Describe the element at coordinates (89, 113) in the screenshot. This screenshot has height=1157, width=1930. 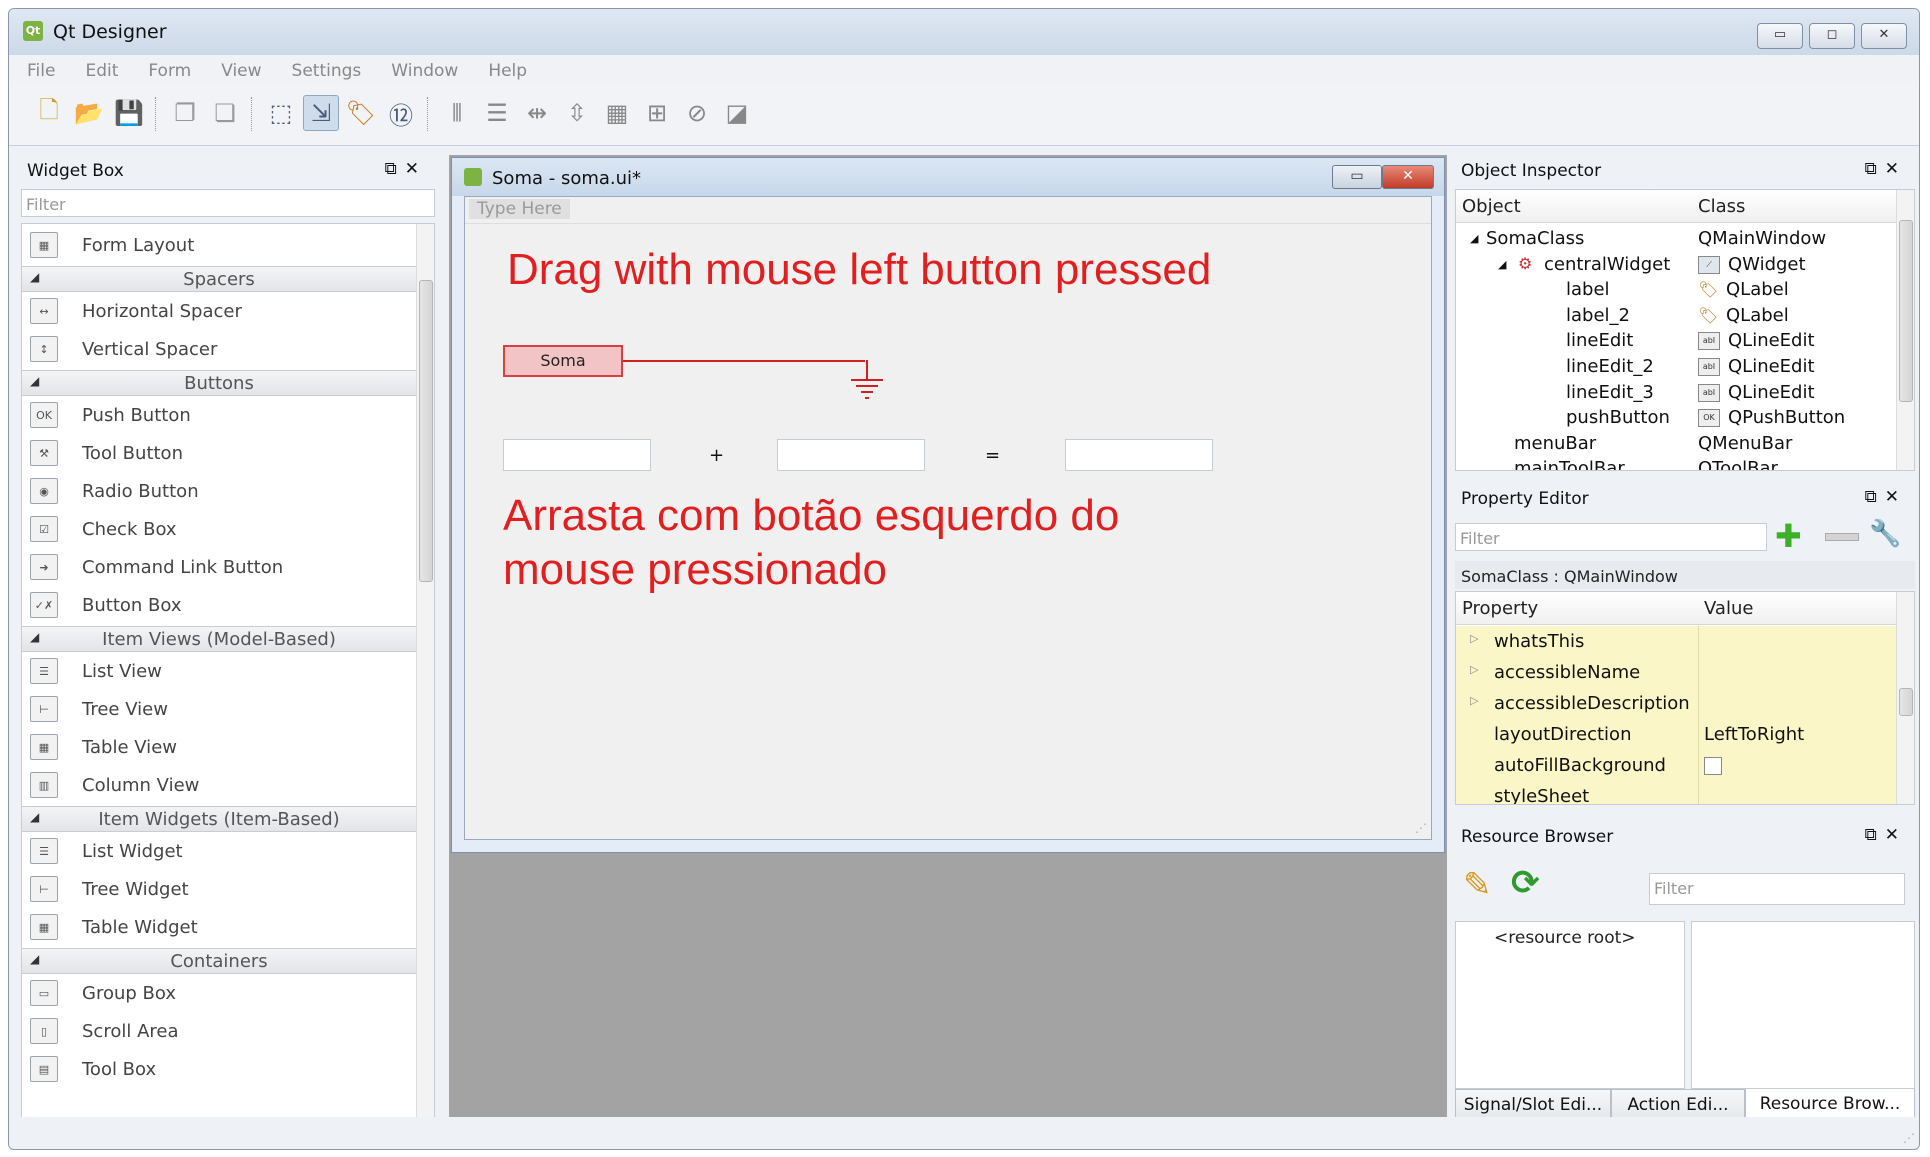
I see `open-file-icon: 📂` at that location.